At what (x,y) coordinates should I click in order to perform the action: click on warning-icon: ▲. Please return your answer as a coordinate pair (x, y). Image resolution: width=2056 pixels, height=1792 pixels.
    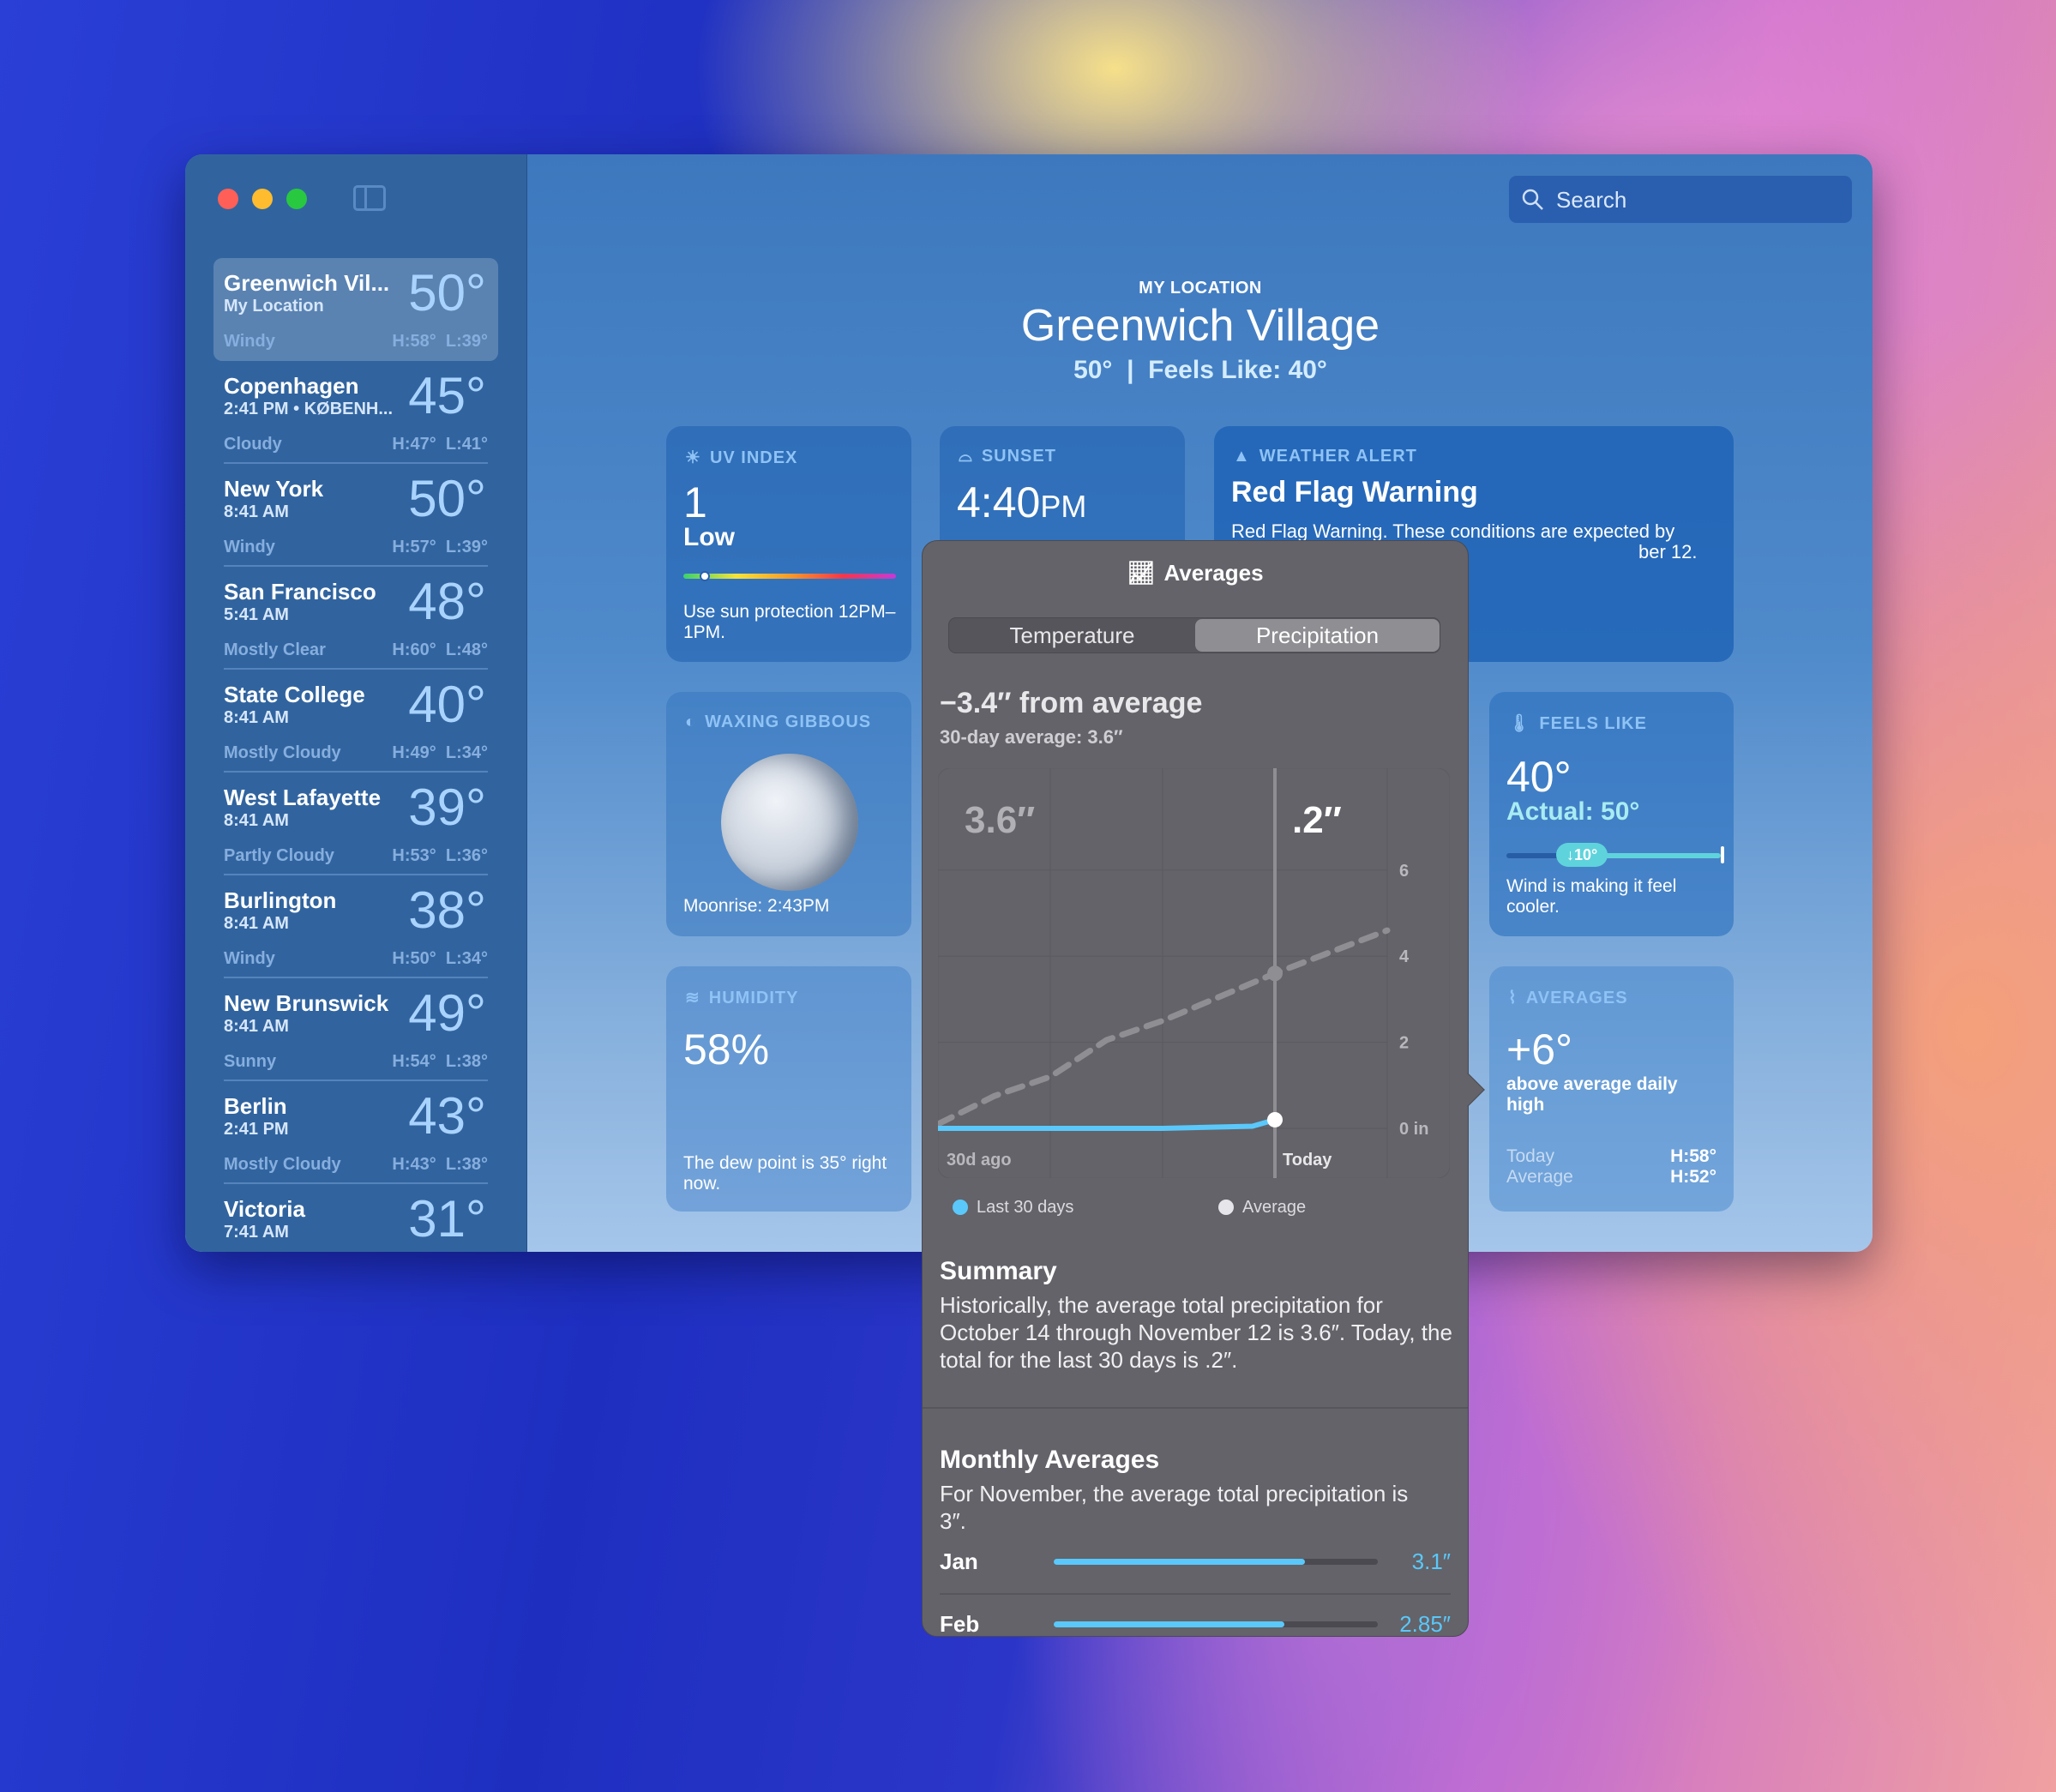
    Looking at the image, I should click on (1242, 456).